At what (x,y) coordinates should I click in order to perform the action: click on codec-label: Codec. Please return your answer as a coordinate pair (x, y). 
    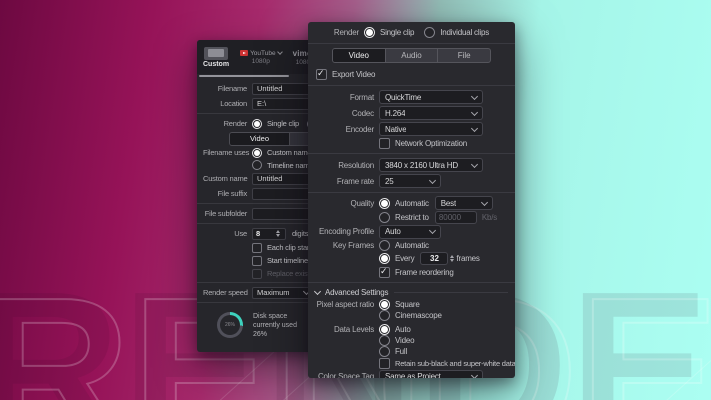
    Looking at the image, I should click on (362, 113).